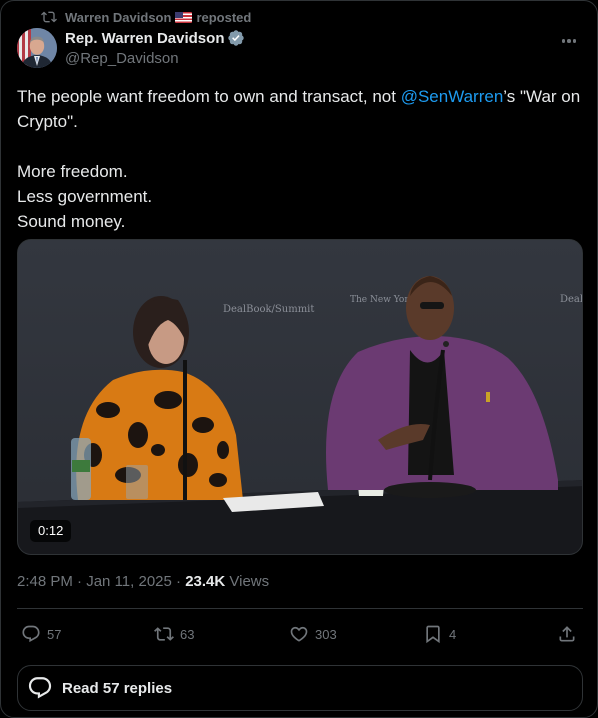  Describe the element at coordinates (268, 309) in the screenshot. I see `backdrop-text: DealBook/Summit` at that location.